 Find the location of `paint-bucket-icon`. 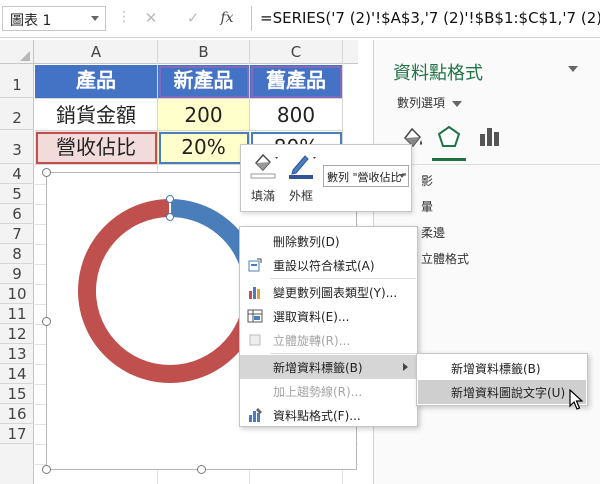

paint-bucket-icon is located at coordinates (264, 166).